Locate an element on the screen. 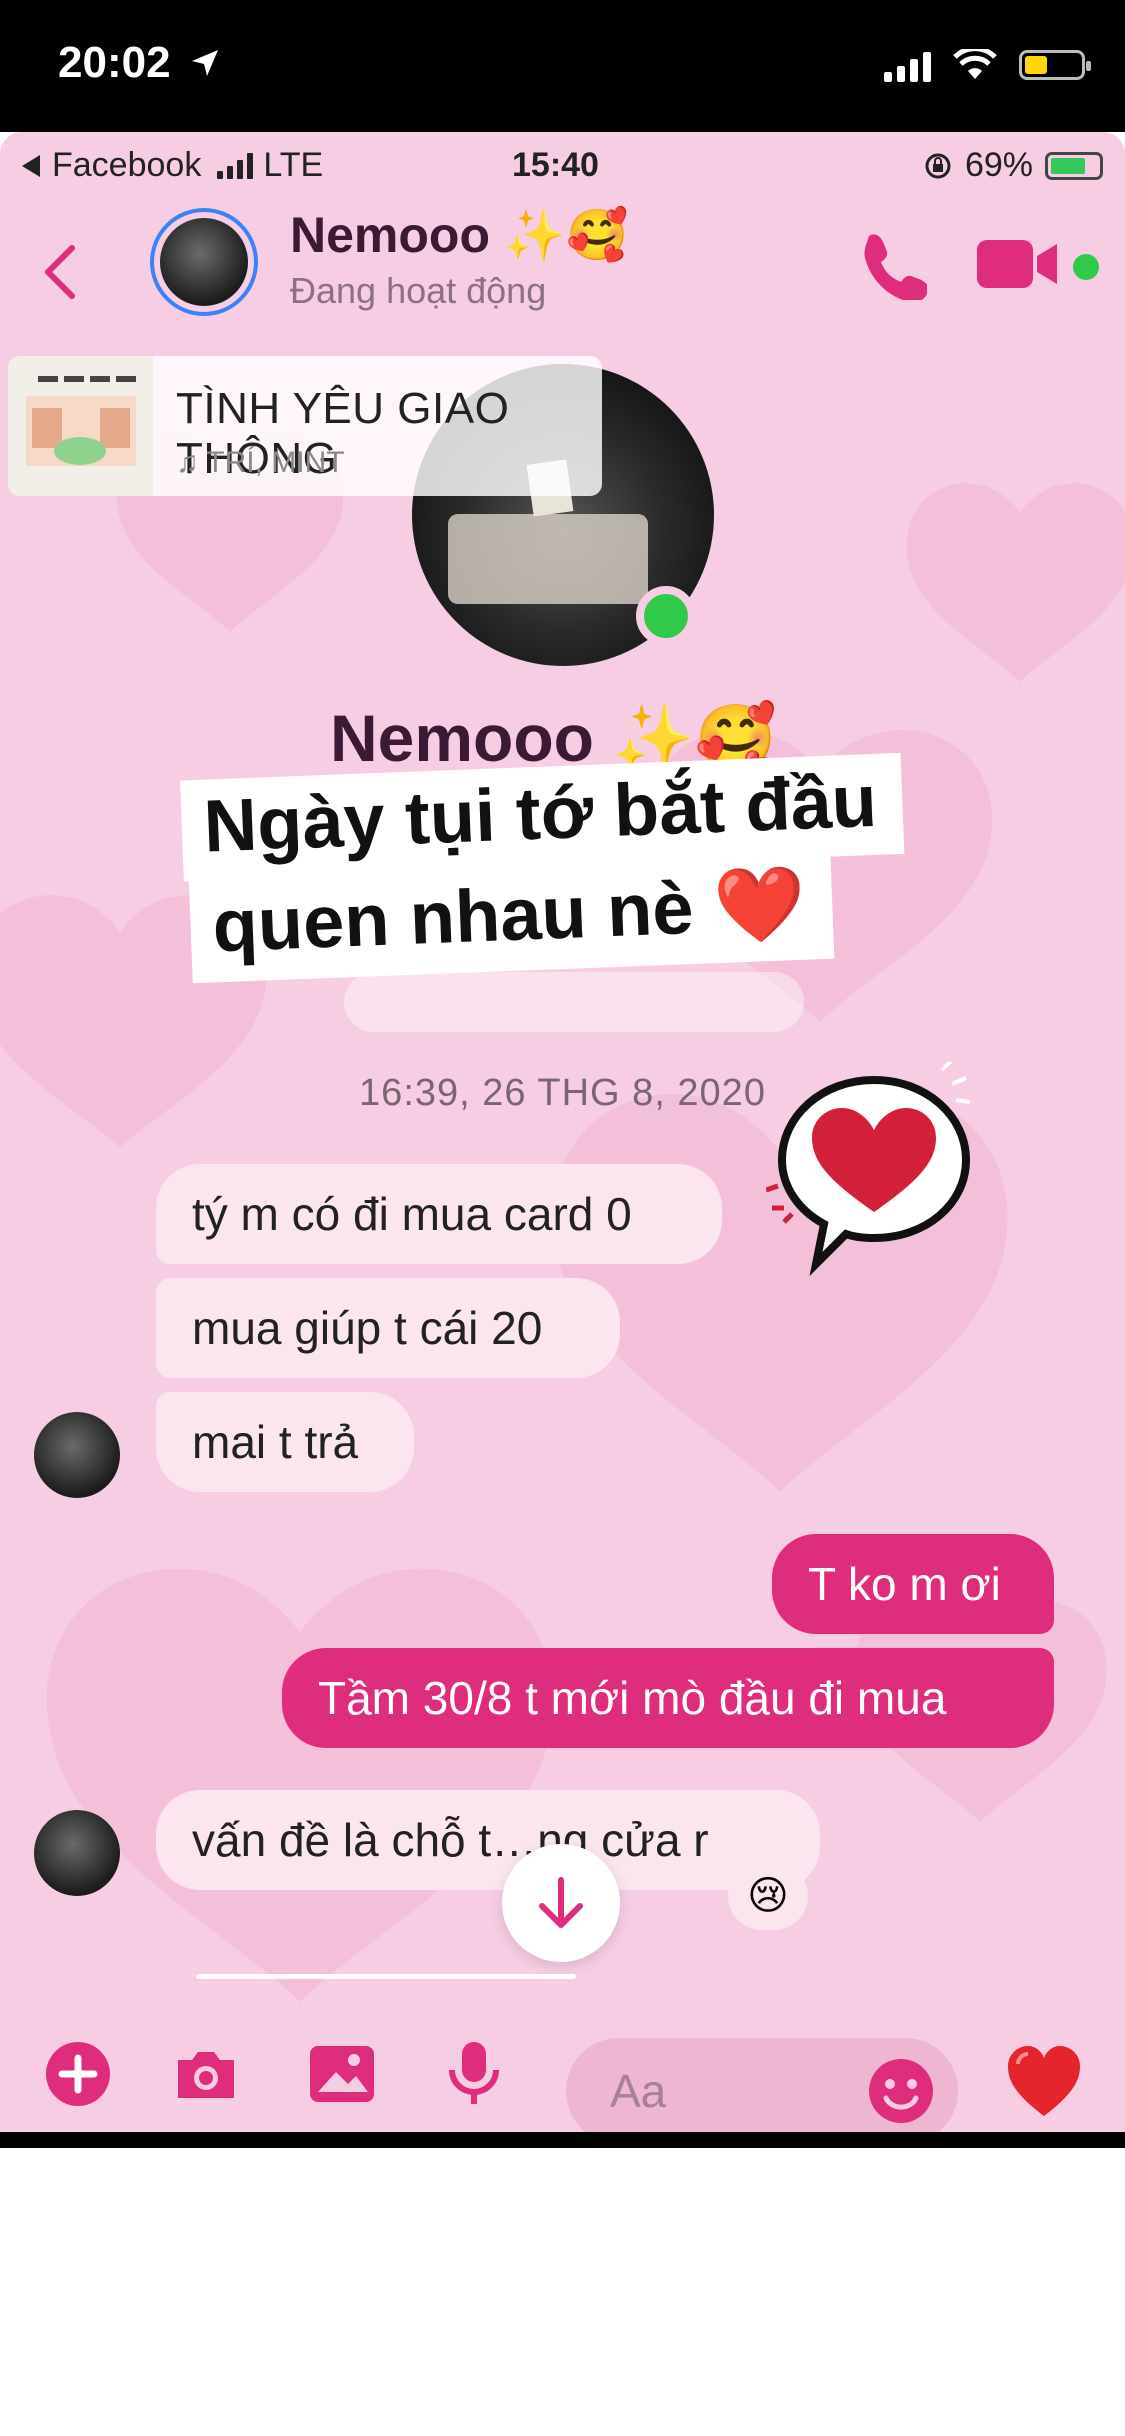  heart-speech-sticker is located at coordinates (868, 1169).